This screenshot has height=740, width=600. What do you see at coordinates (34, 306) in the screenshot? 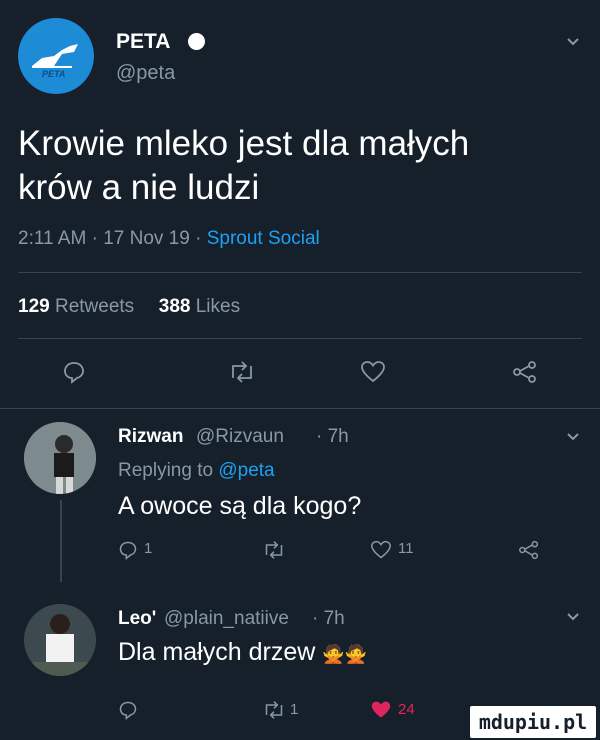
I see `retweets-count: 129` at bounding box center [34, 306].